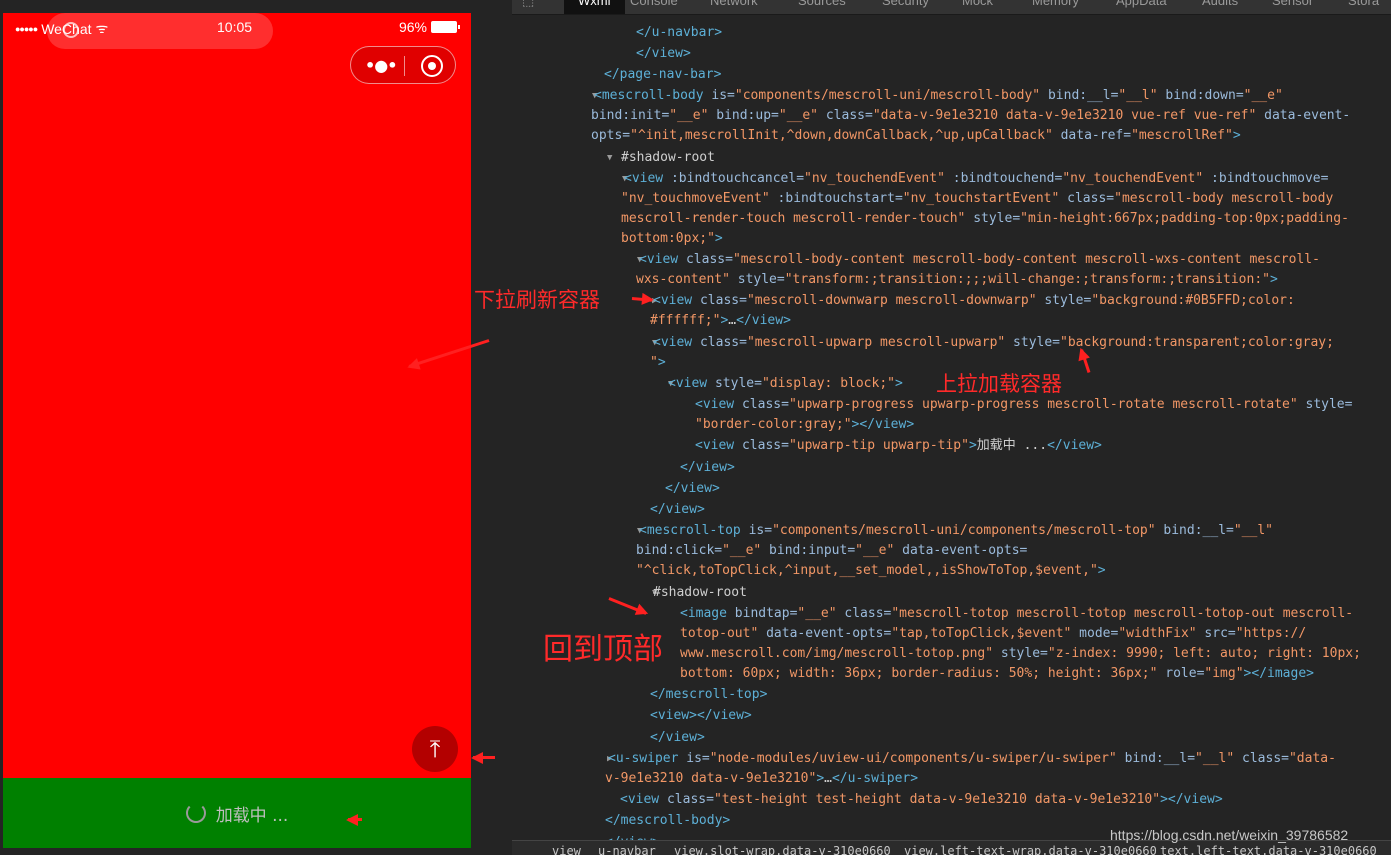 The image size is (1391, 855). I want to click on breadcrumb-item: view.slot-wrap.data-v-310e0660, so click(782, 849).